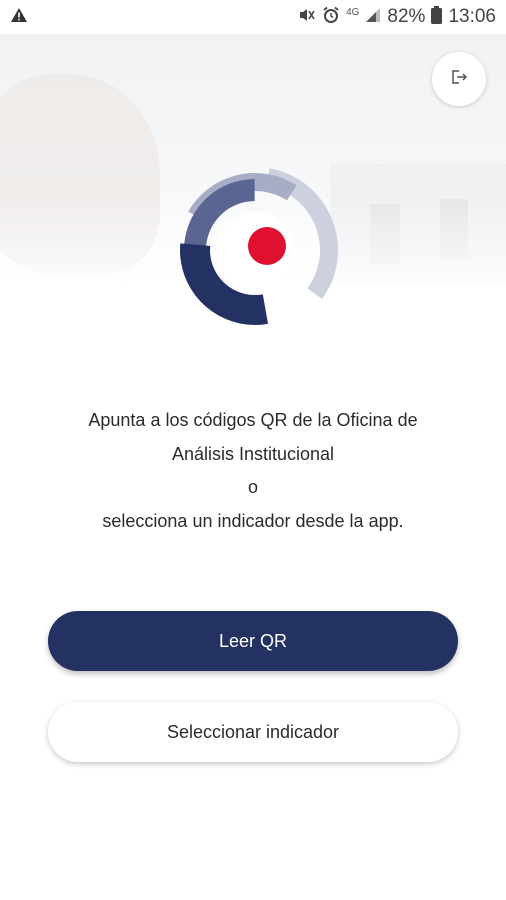  I want to click on select-indicator-button: Seleccionar indicador, so click(253, 732).